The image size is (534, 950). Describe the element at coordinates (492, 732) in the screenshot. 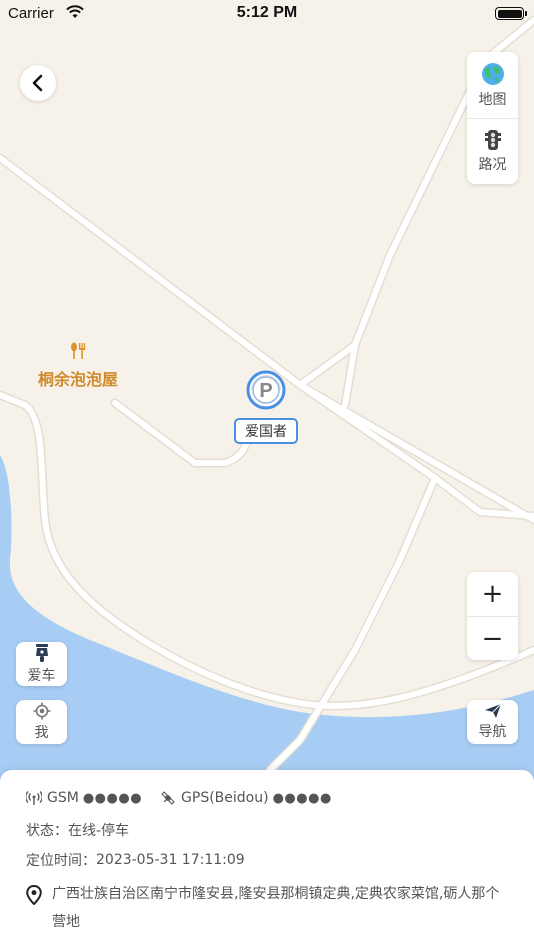

I see `navigate-label: 导航` at that location.